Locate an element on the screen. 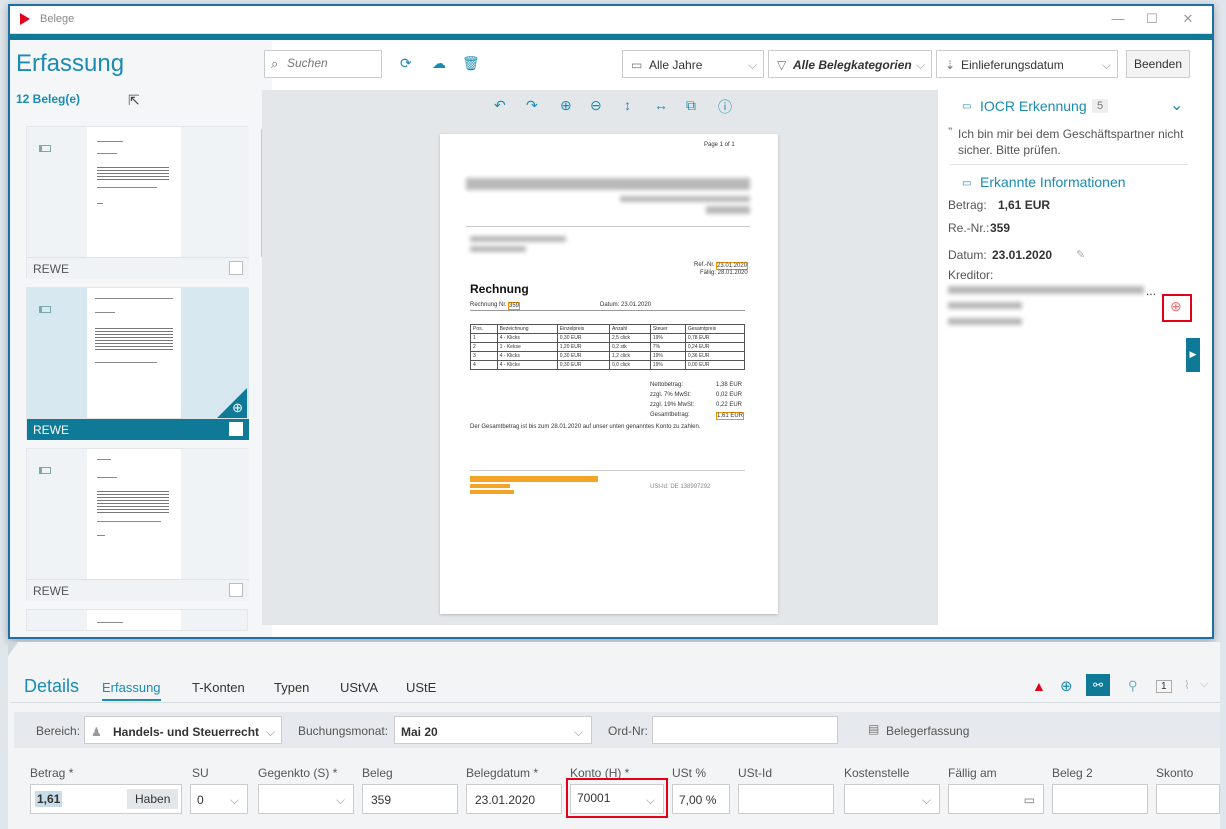 The image size is (1226, 829). betrag-label: Betrag * is located at coordinates (52, 773).